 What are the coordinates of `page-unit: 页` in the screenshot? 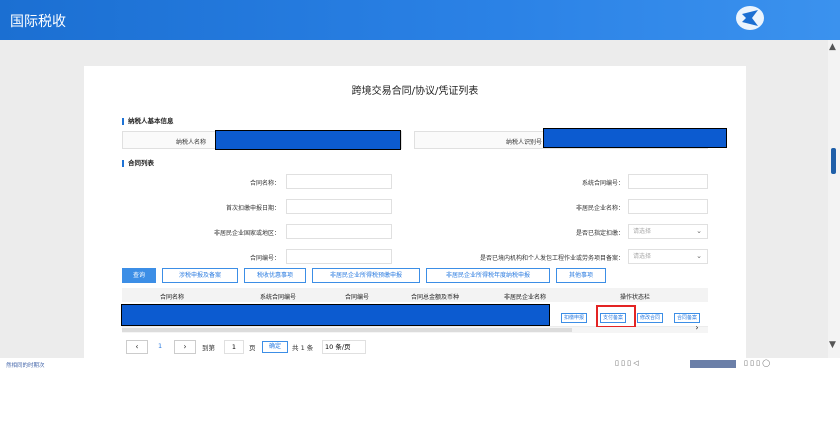 It's located at (252, 348).